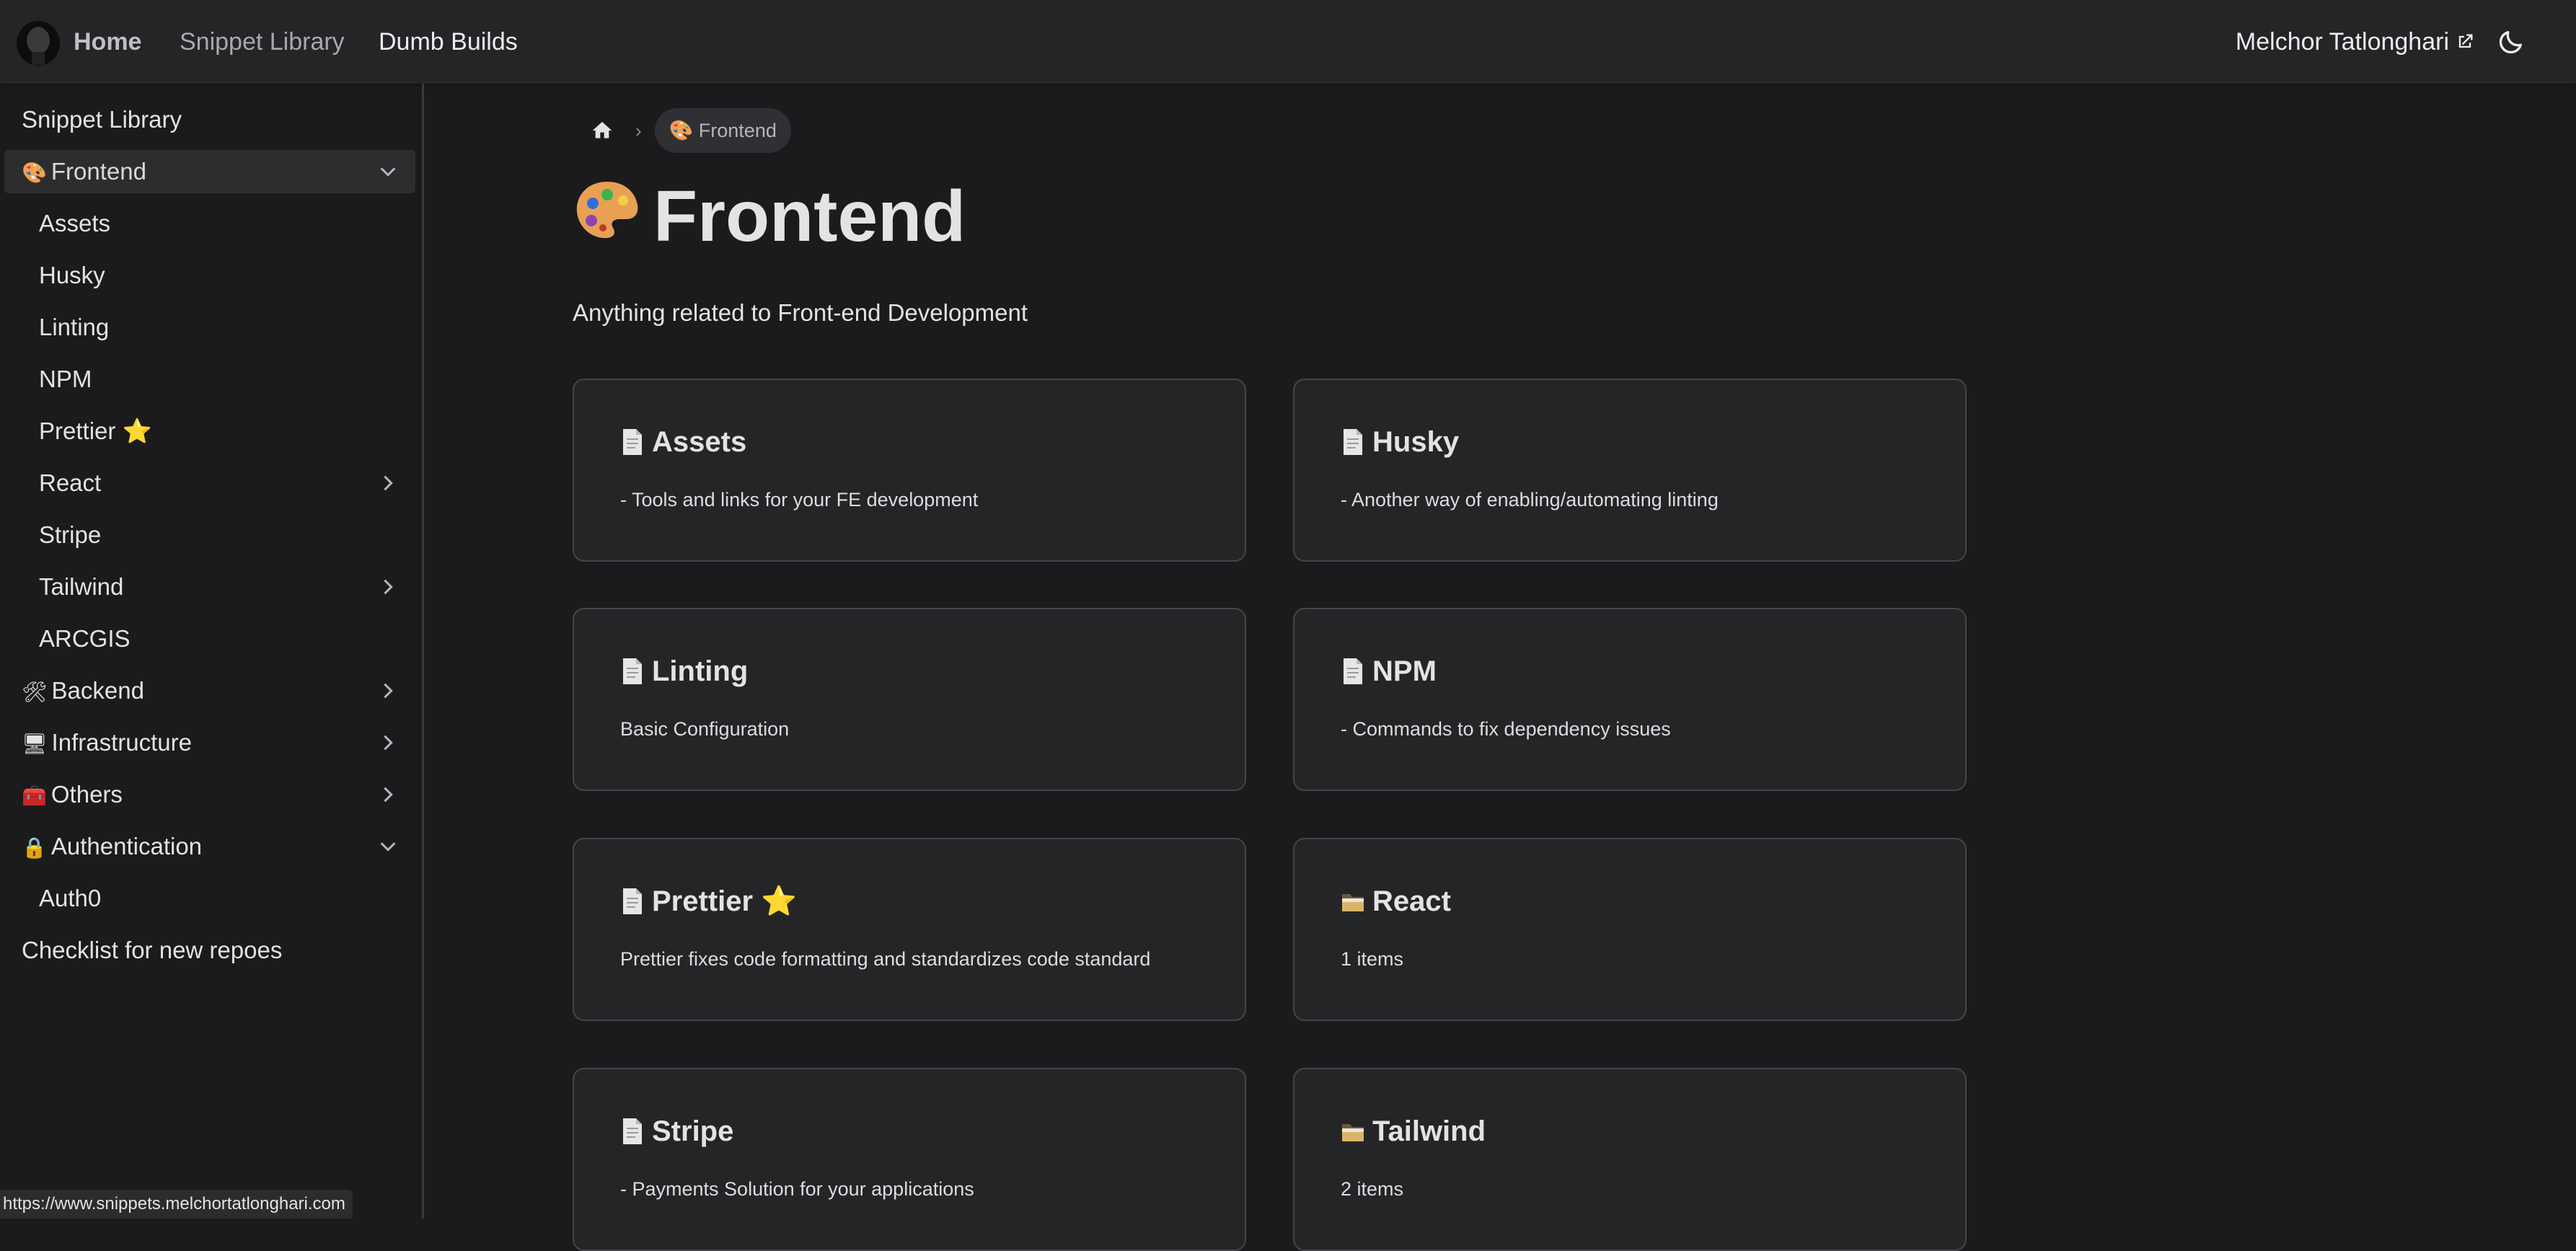 Image resolution: width=2576 pixels, height=1251 pixels. What do you see at coordinates (86, 794) in the screenshot?
I see `sidebar-item-label: Others` at bounding box center [86, 794].